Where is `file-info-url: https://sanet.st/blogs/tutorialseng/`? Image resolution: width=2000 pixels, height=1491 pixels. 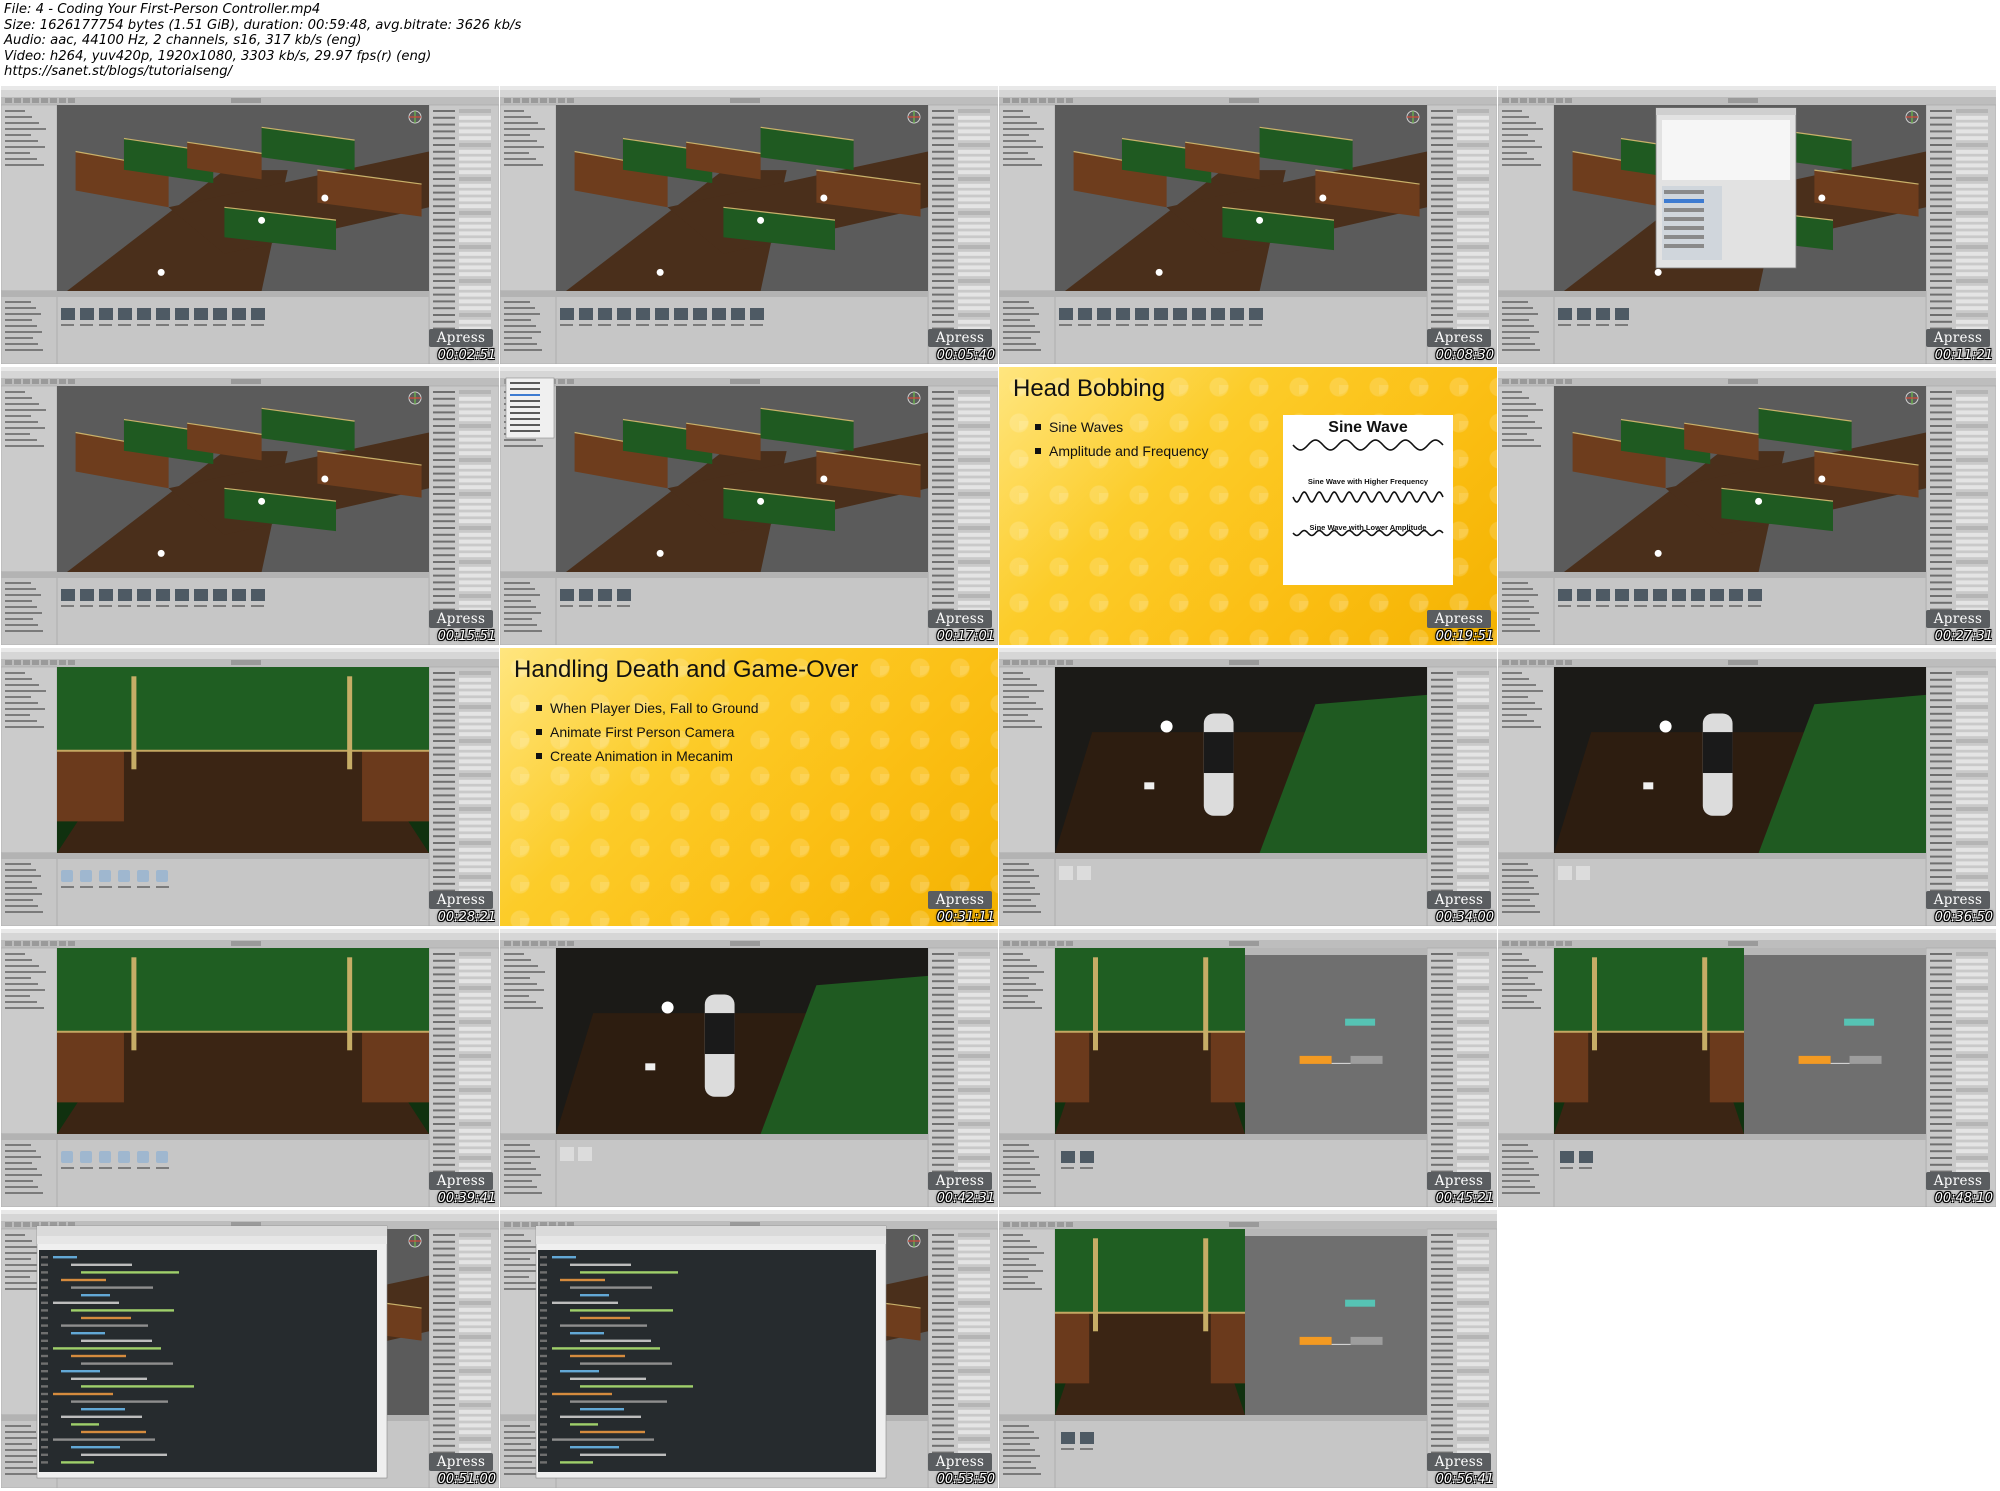
file-info-url: https://sanet.st/blogs/tutorialseng/ is located at coordinates (118, 72).